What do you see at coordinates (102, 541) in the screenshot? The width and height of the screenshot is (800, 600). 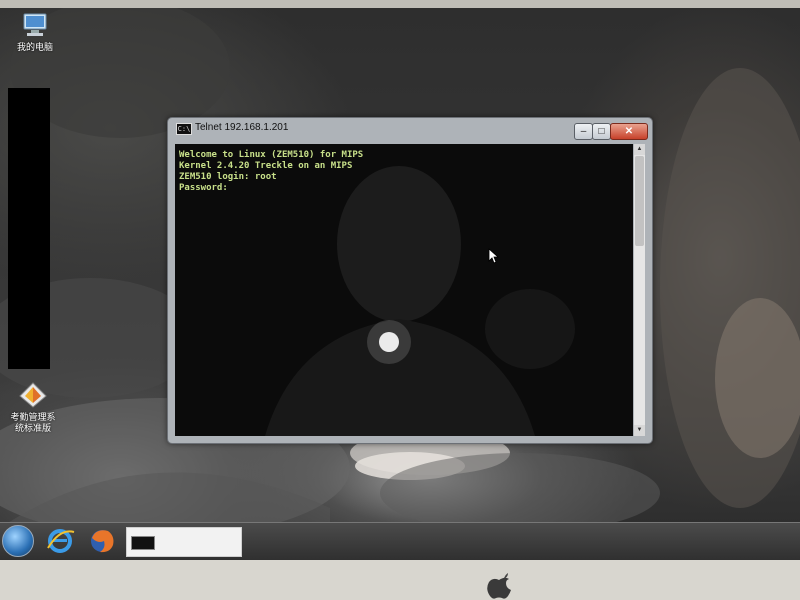 I see `firefox-icon` at bounding box center [102, 541].